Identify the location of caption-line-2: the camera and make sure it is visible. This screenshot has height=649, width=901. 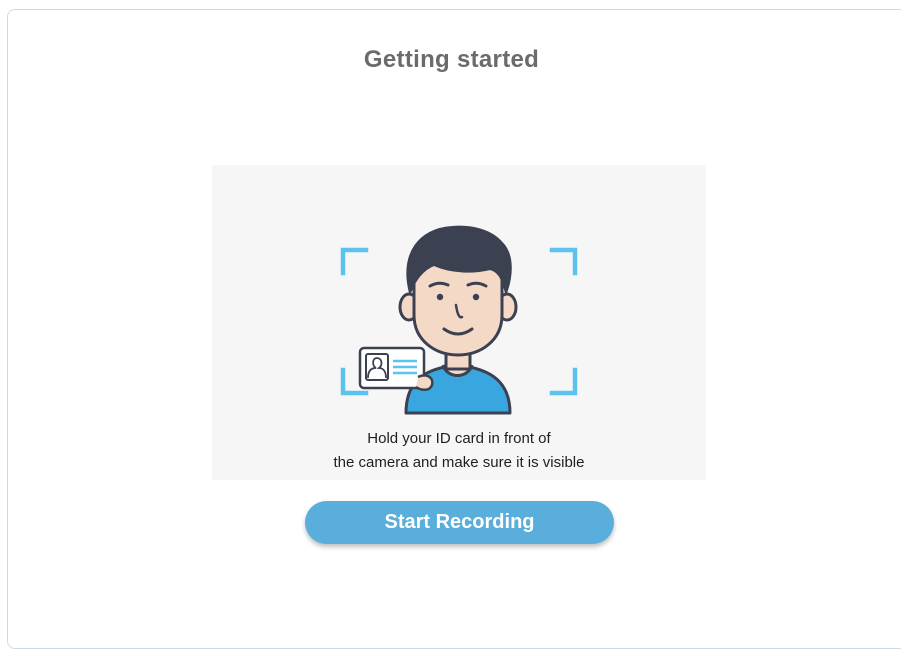
(459, 462).